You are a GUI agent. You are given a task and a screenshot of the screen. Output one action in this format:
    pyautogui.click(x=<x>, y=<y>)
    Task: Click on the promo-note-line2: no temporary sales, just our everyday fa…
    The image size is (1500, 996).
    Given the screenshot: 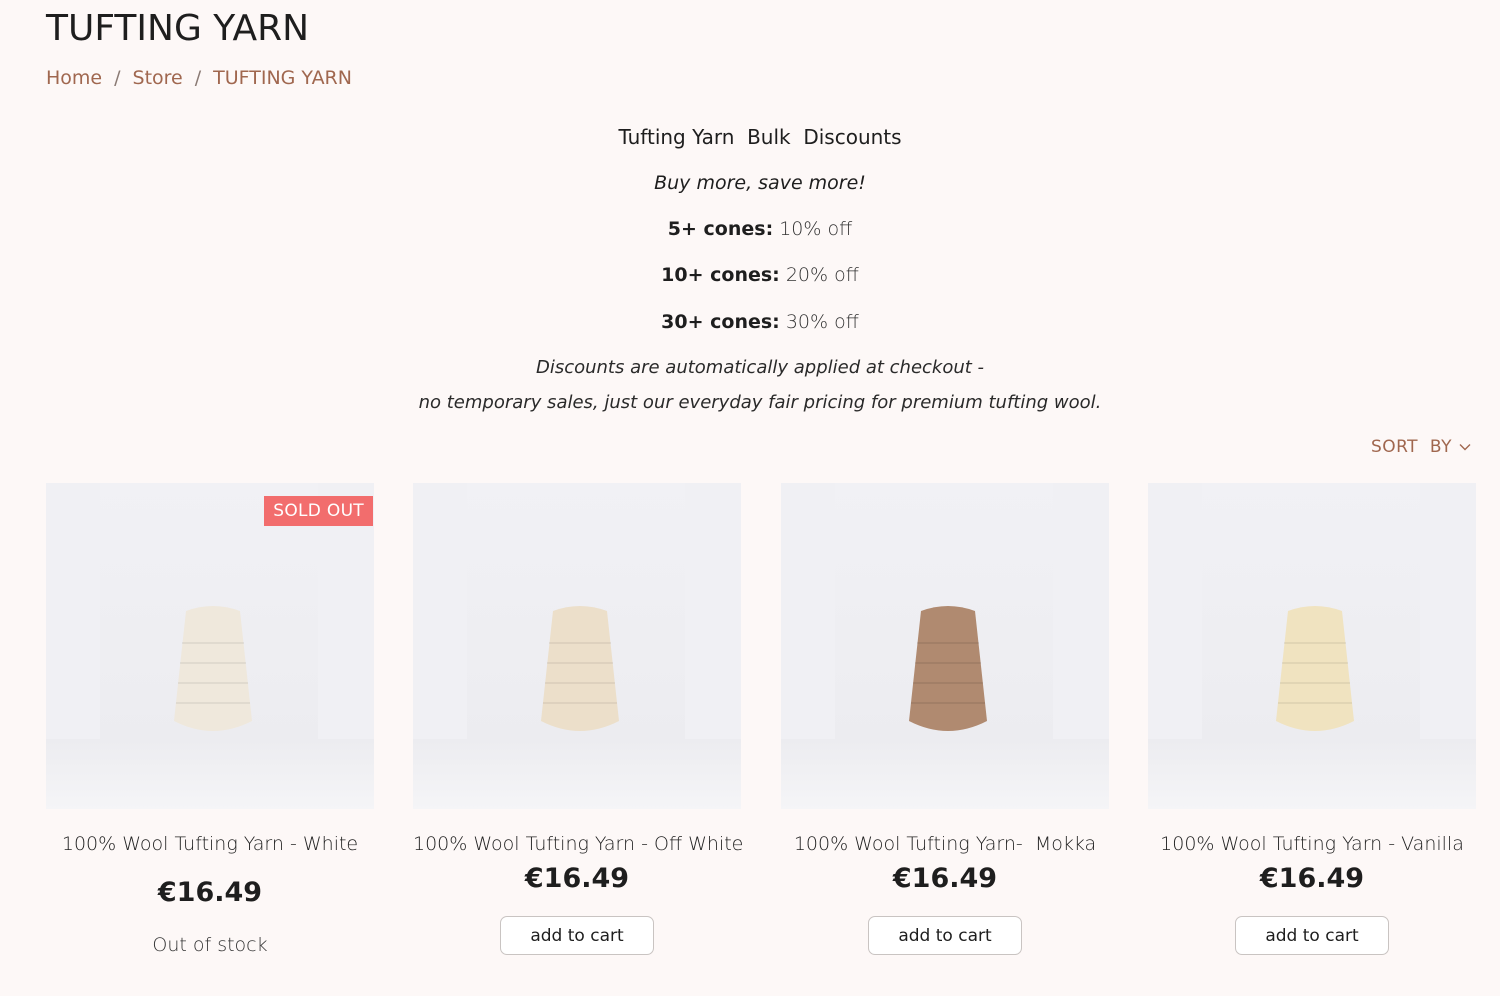 What is the action you would take?
    pyautogui.click(x=760, y=402)
    